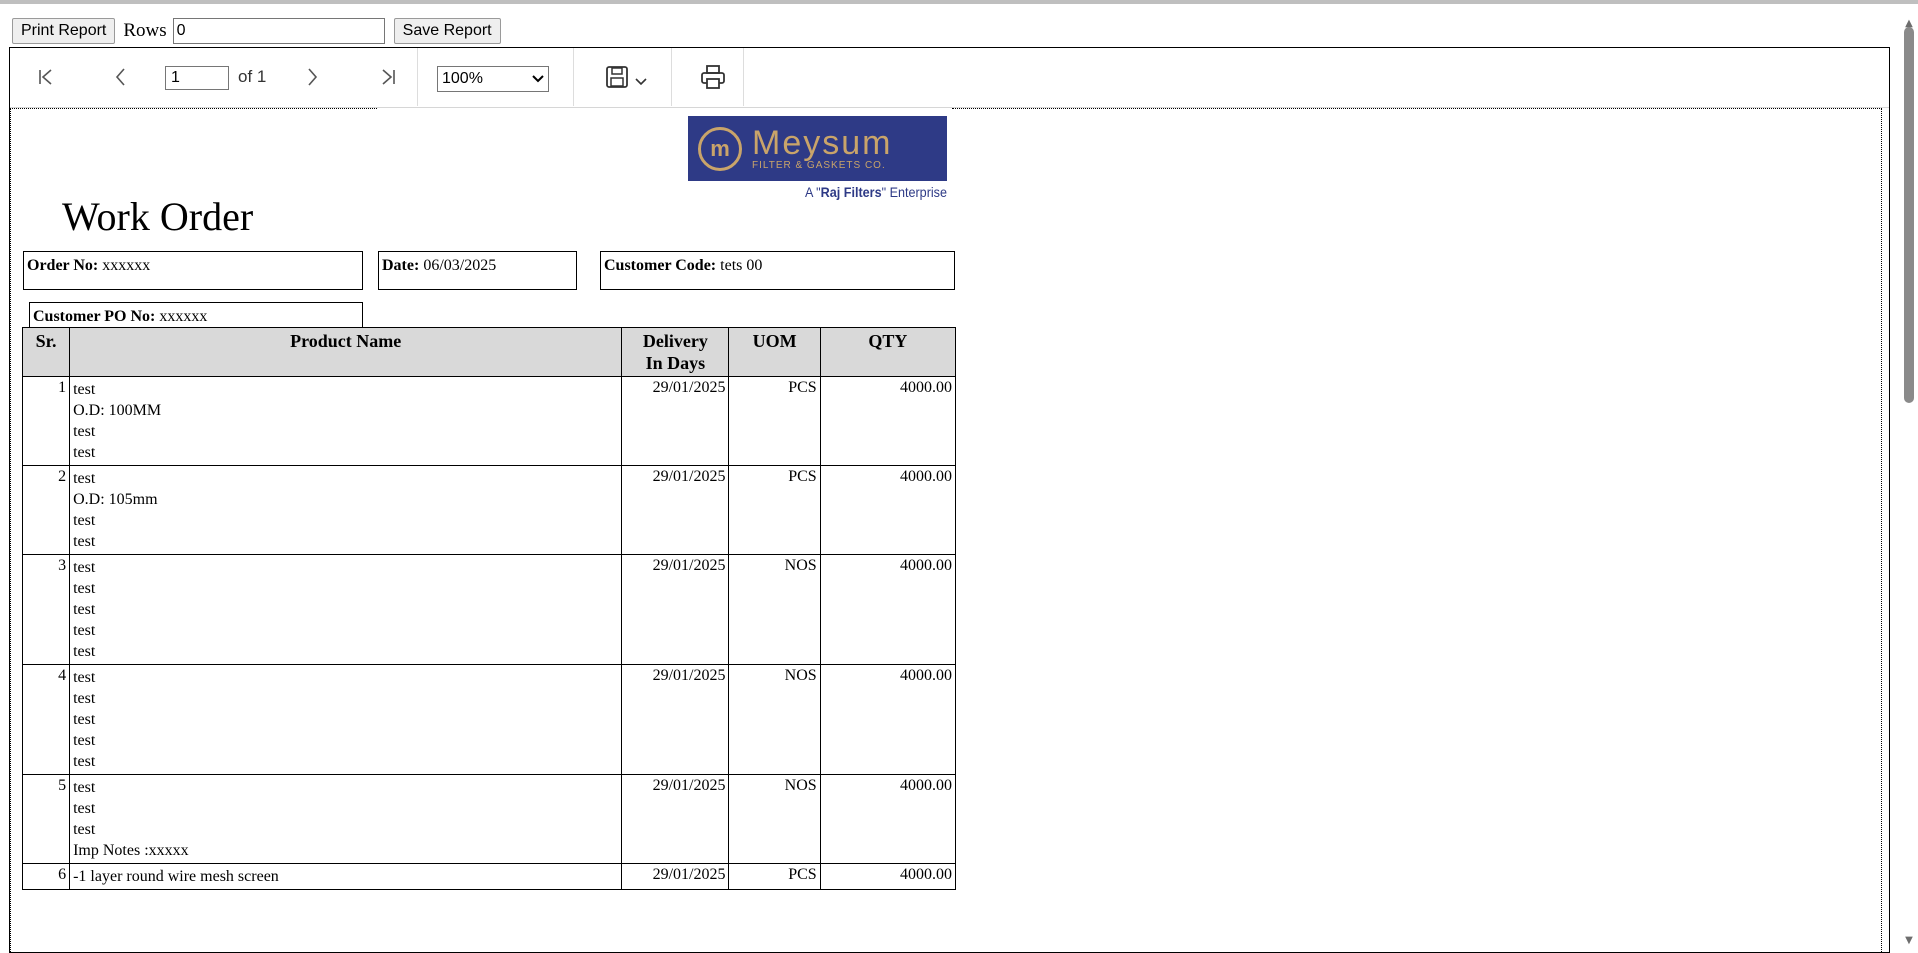 The width and height of the screenshot is (1918, 953). Describe the element at coordinates (401, 265) in the screenshot. I see `date-label: Date:` at that location.